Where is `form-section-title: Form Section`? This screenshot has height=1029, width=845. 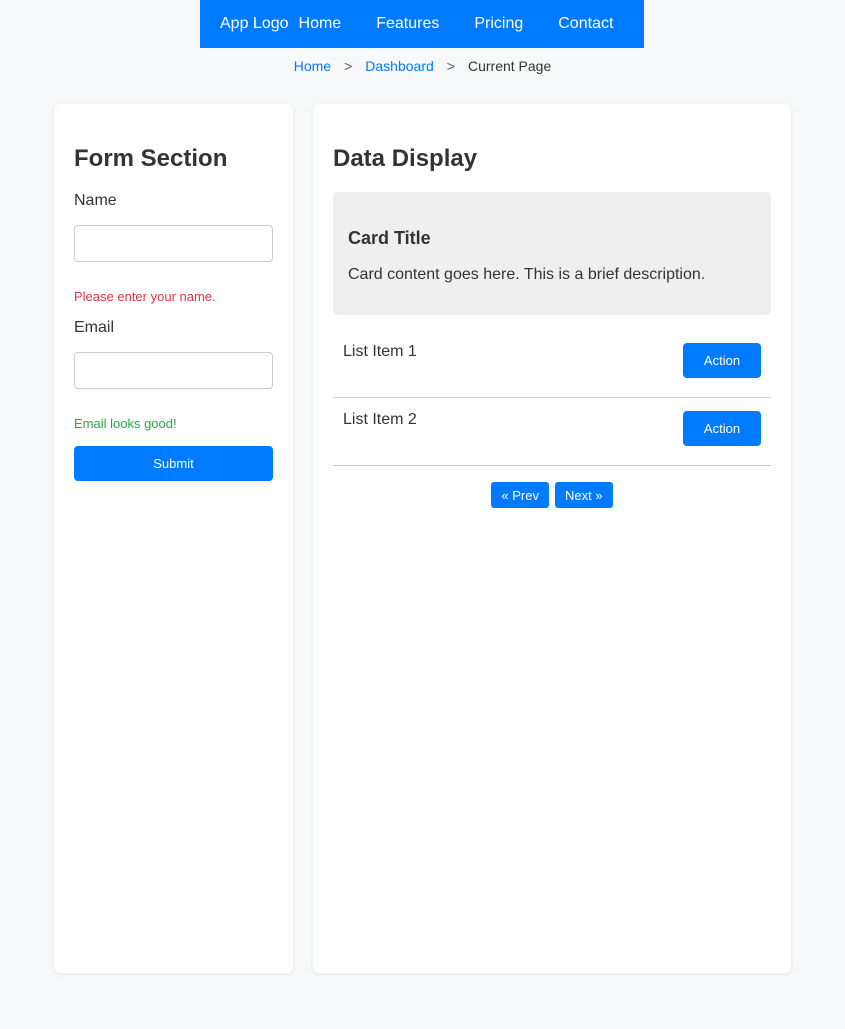
form-section-title: Form Section is located at coordinates (151, 158).